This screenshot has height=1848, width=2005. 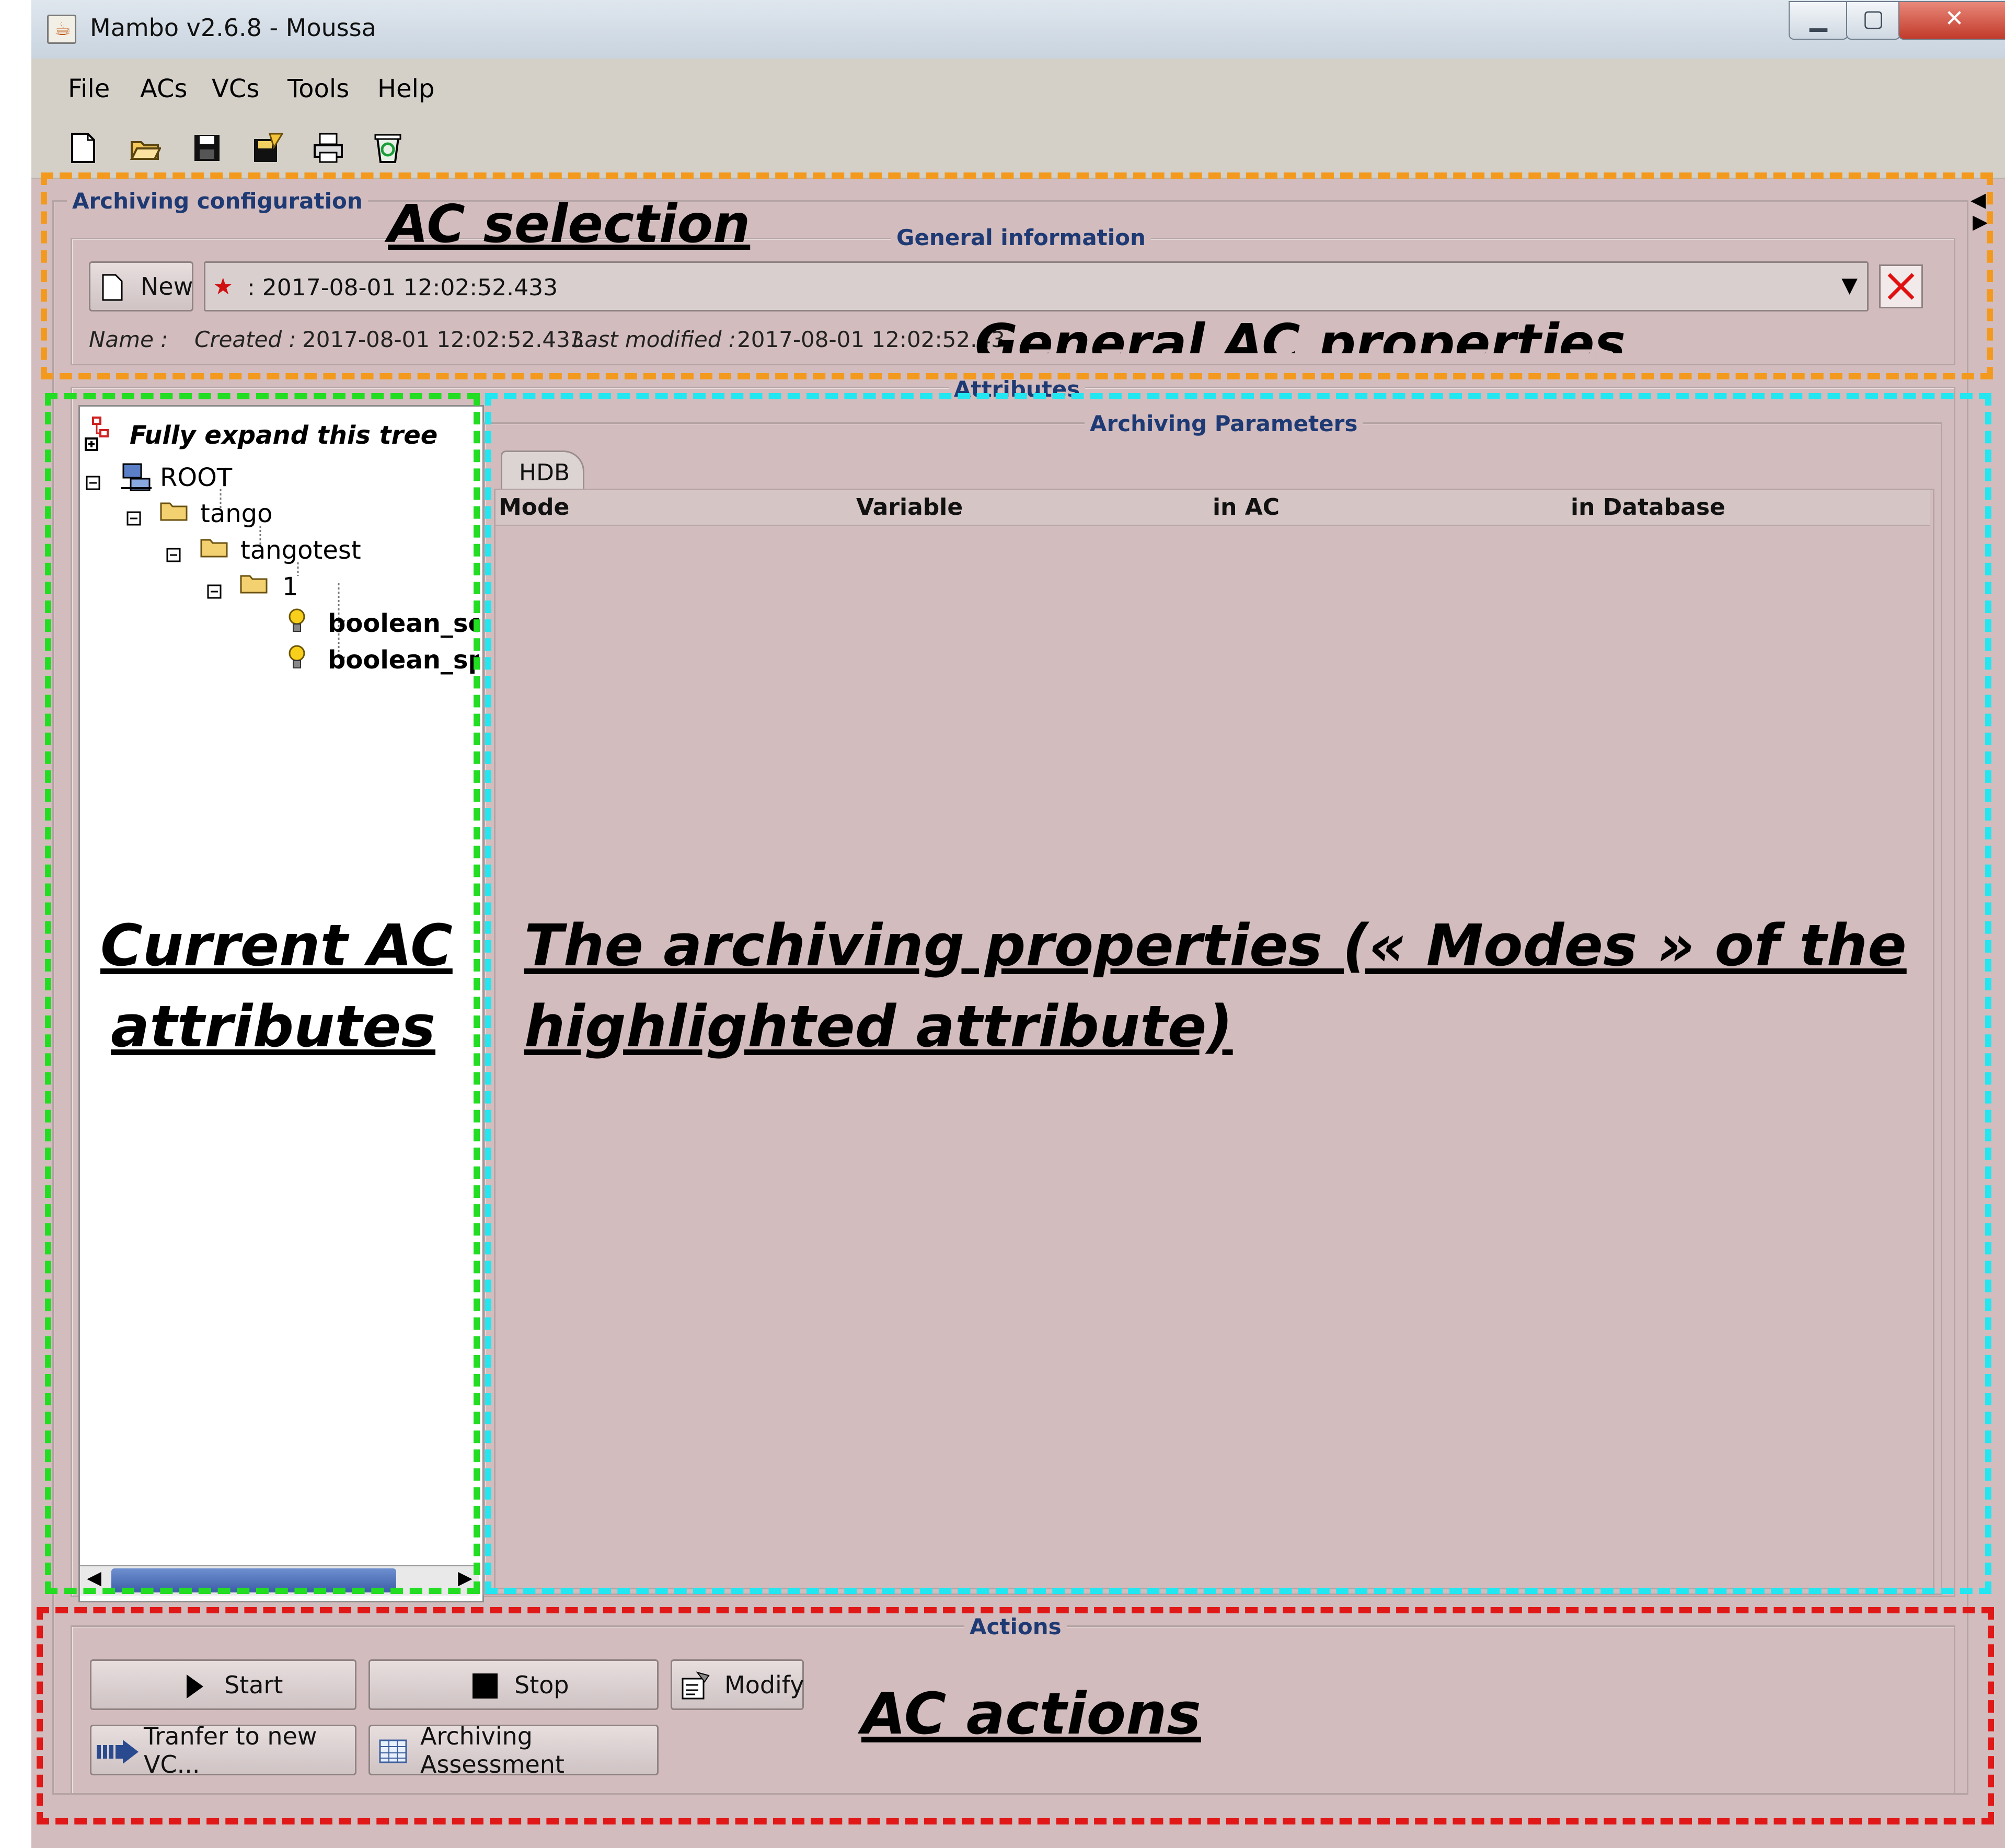 What do you see at coordinates (388, 148) in the screenshot?
I see `recycle-bin-icon` at bounding box center [388, 148].